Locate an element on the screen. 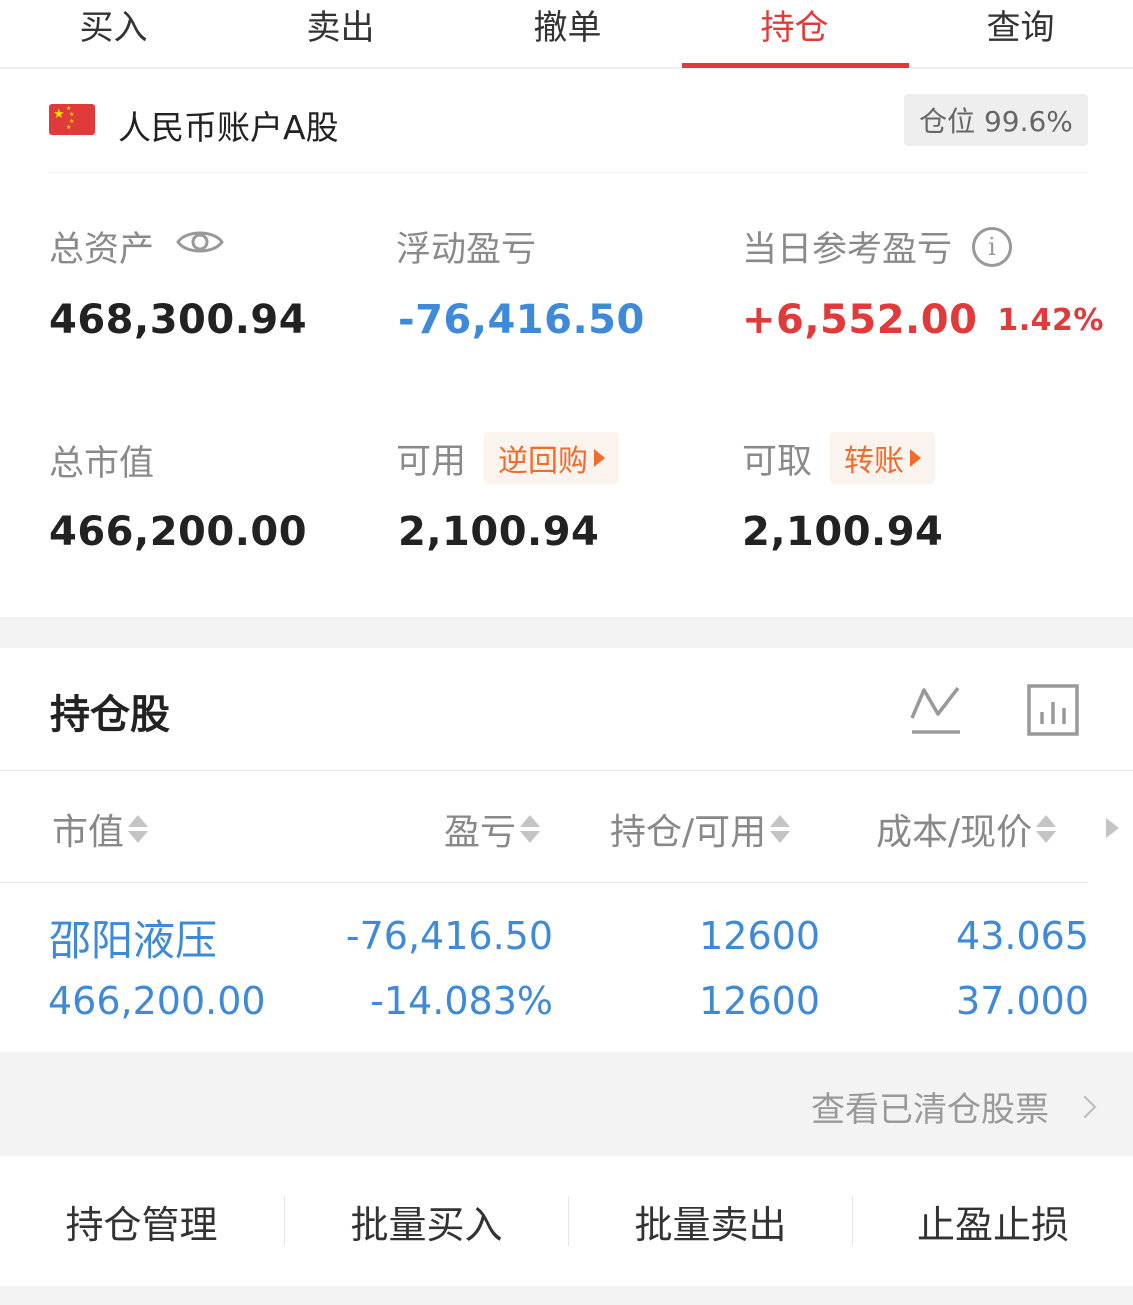 The image size is (1133, 1305). stock-cost: 43.065 is located at coordinates (1022, 936).